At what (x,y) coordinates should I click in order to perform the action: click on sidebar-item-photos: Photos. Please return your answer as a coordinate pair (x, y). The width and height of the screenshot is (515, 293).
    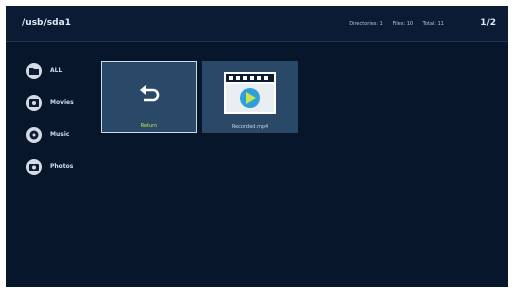
    Looking at the image, I should click on (61, 175).